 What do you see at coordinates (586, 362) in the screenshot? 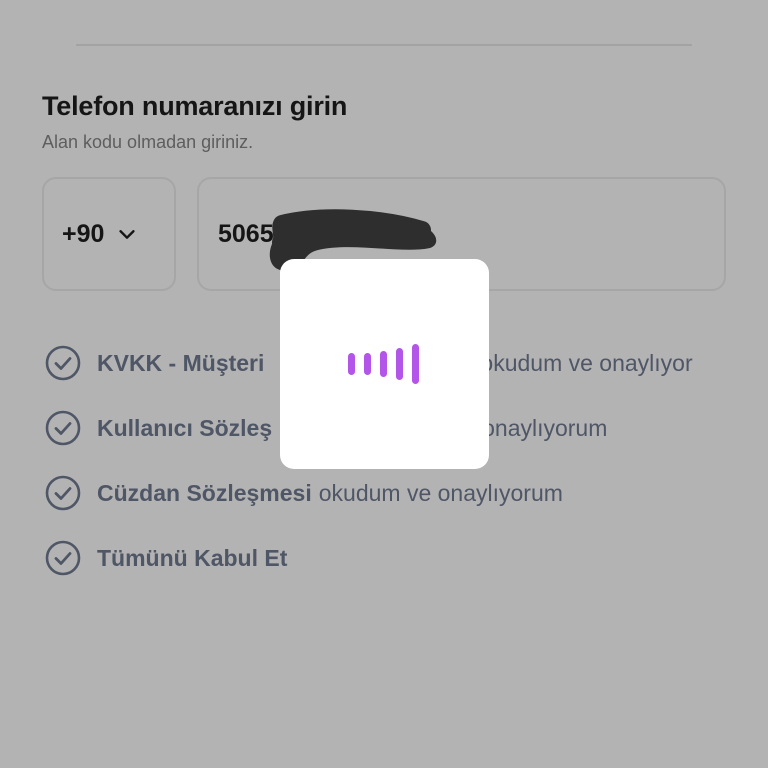
I see `consent-text: okudum ve onaylıyor` at bounding box center [586, 362].